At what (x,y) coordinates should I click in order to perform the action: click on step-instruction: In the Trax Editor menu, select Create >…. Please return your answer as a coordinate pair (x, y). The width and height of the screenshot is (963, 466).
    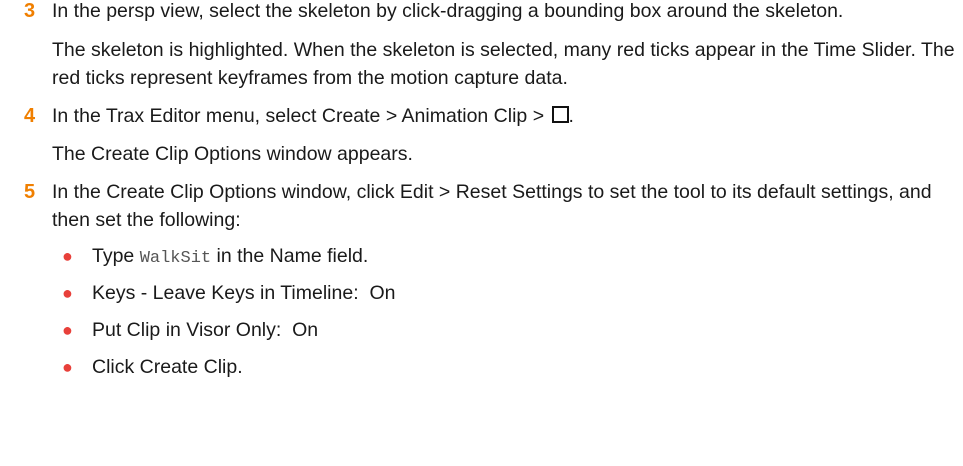
    Looking at the image, I should click on (507, 116).